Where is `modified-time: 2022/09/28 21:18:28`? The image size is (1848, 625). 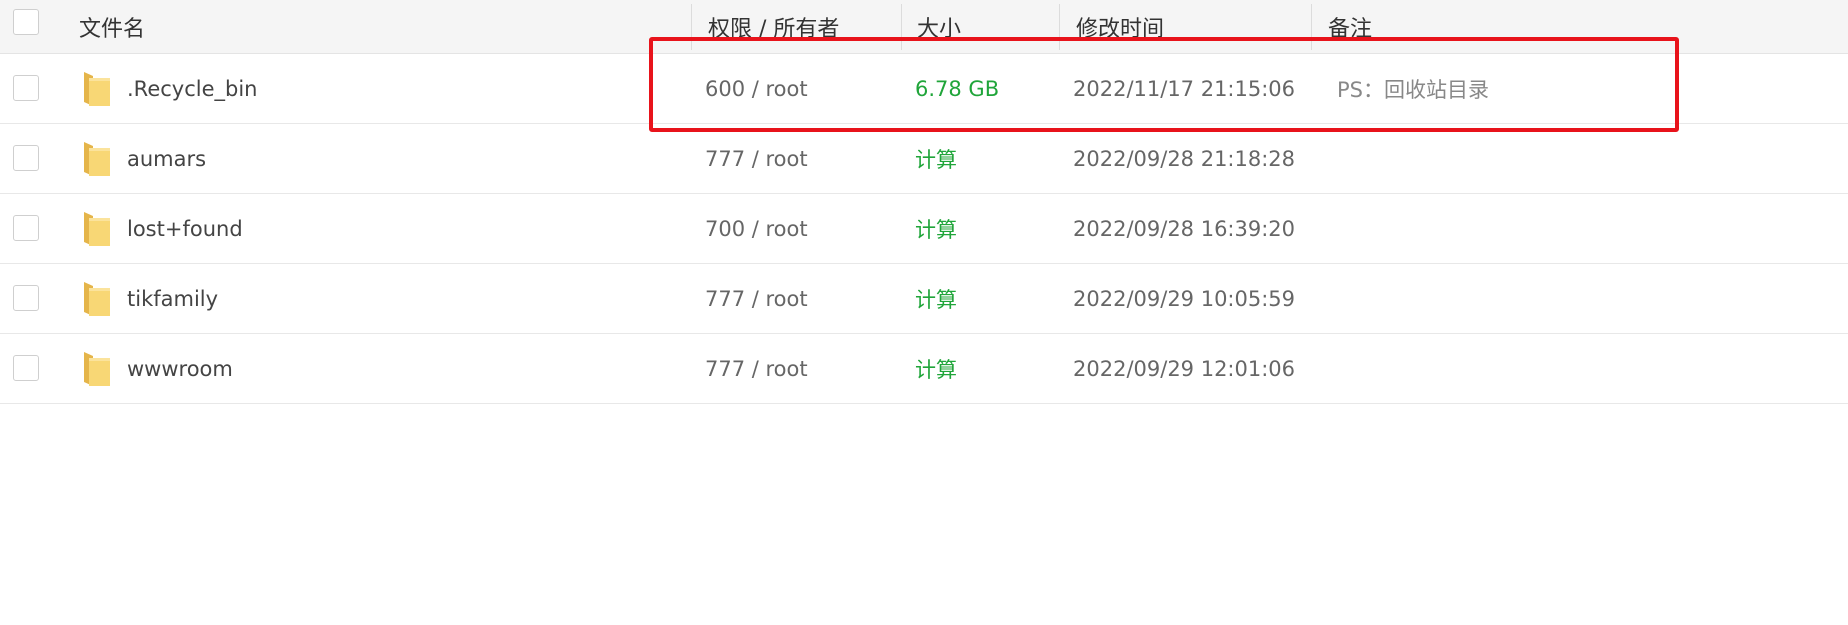
modified-time: 2022/09/28 21:18:28 is located at coordinates (1184, 158).